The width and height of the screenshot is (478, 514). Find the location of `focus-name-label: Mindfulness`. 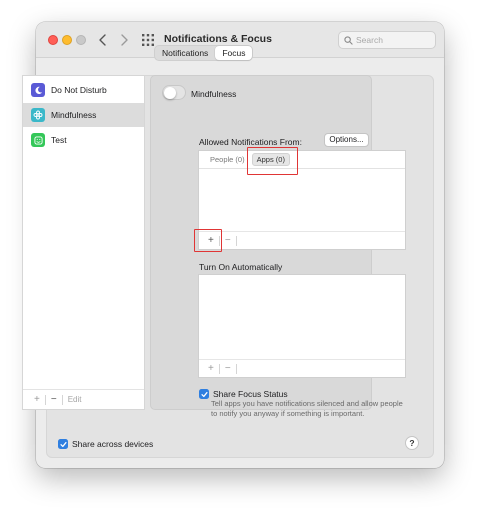

focus-name-label: Mindfulness is located at coordinates (214, 94).